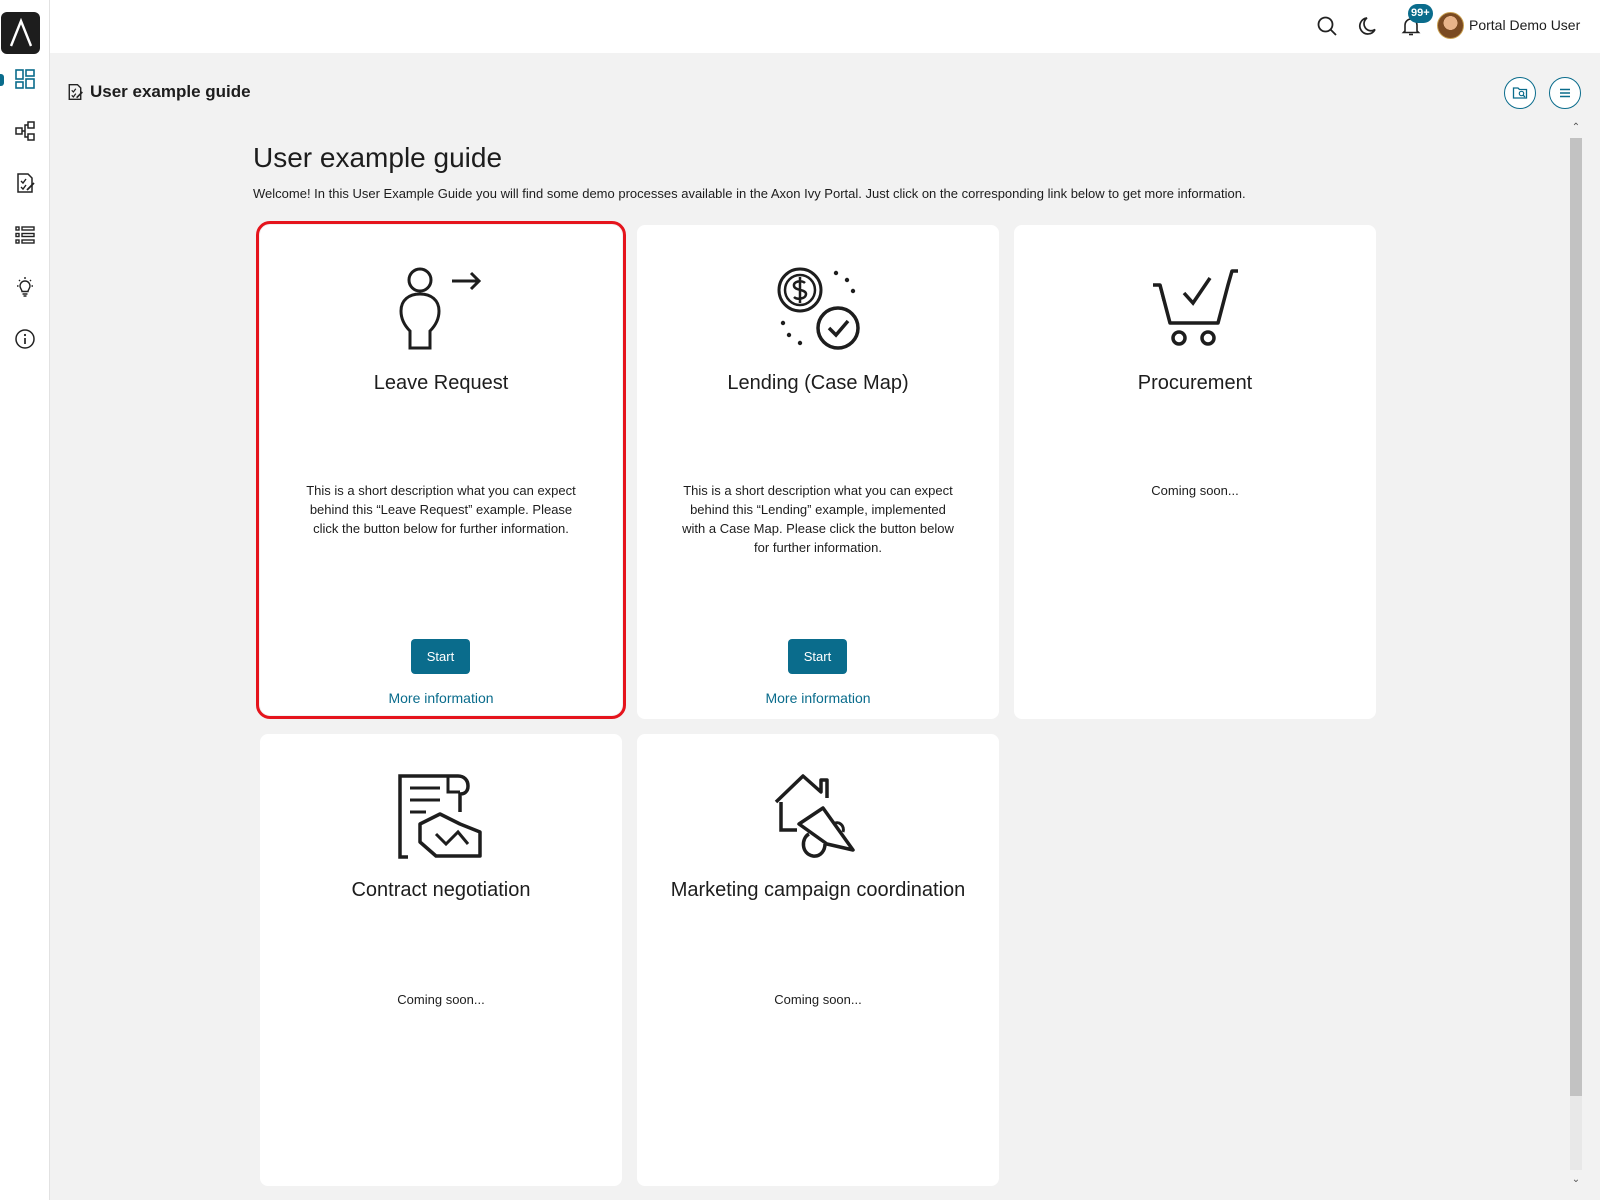 The height and width of the screenshot is (1200, 1600). What do you see at coordinates (1576, 128) in the screenshot?
I see `scroll-up-icon: ⌃` at bounding box center [1576, 128].